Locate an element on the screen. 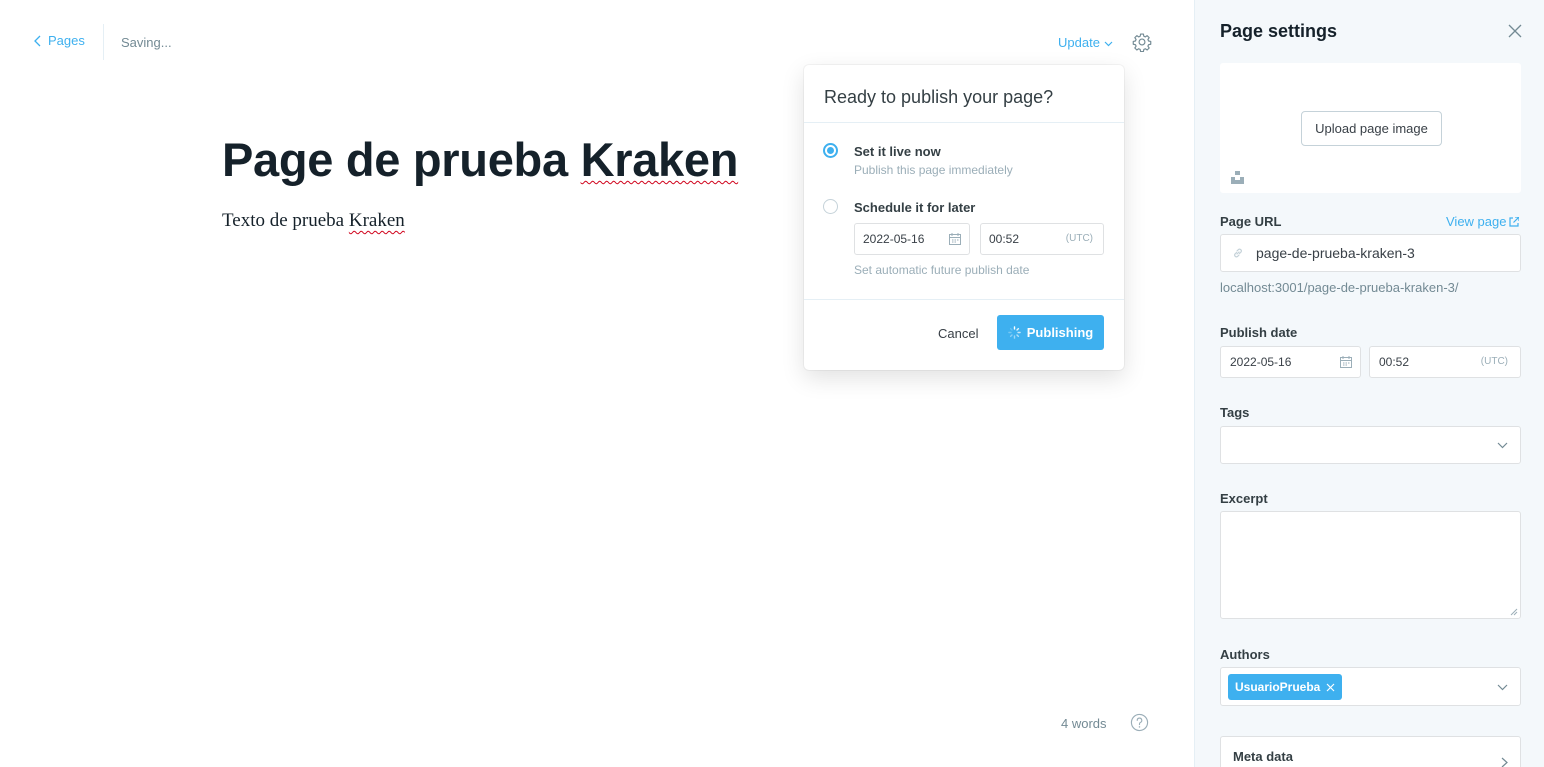 The image size is (1544, 767). authors-select: UsuarioPrueba is located at coordinates (1370, 686).